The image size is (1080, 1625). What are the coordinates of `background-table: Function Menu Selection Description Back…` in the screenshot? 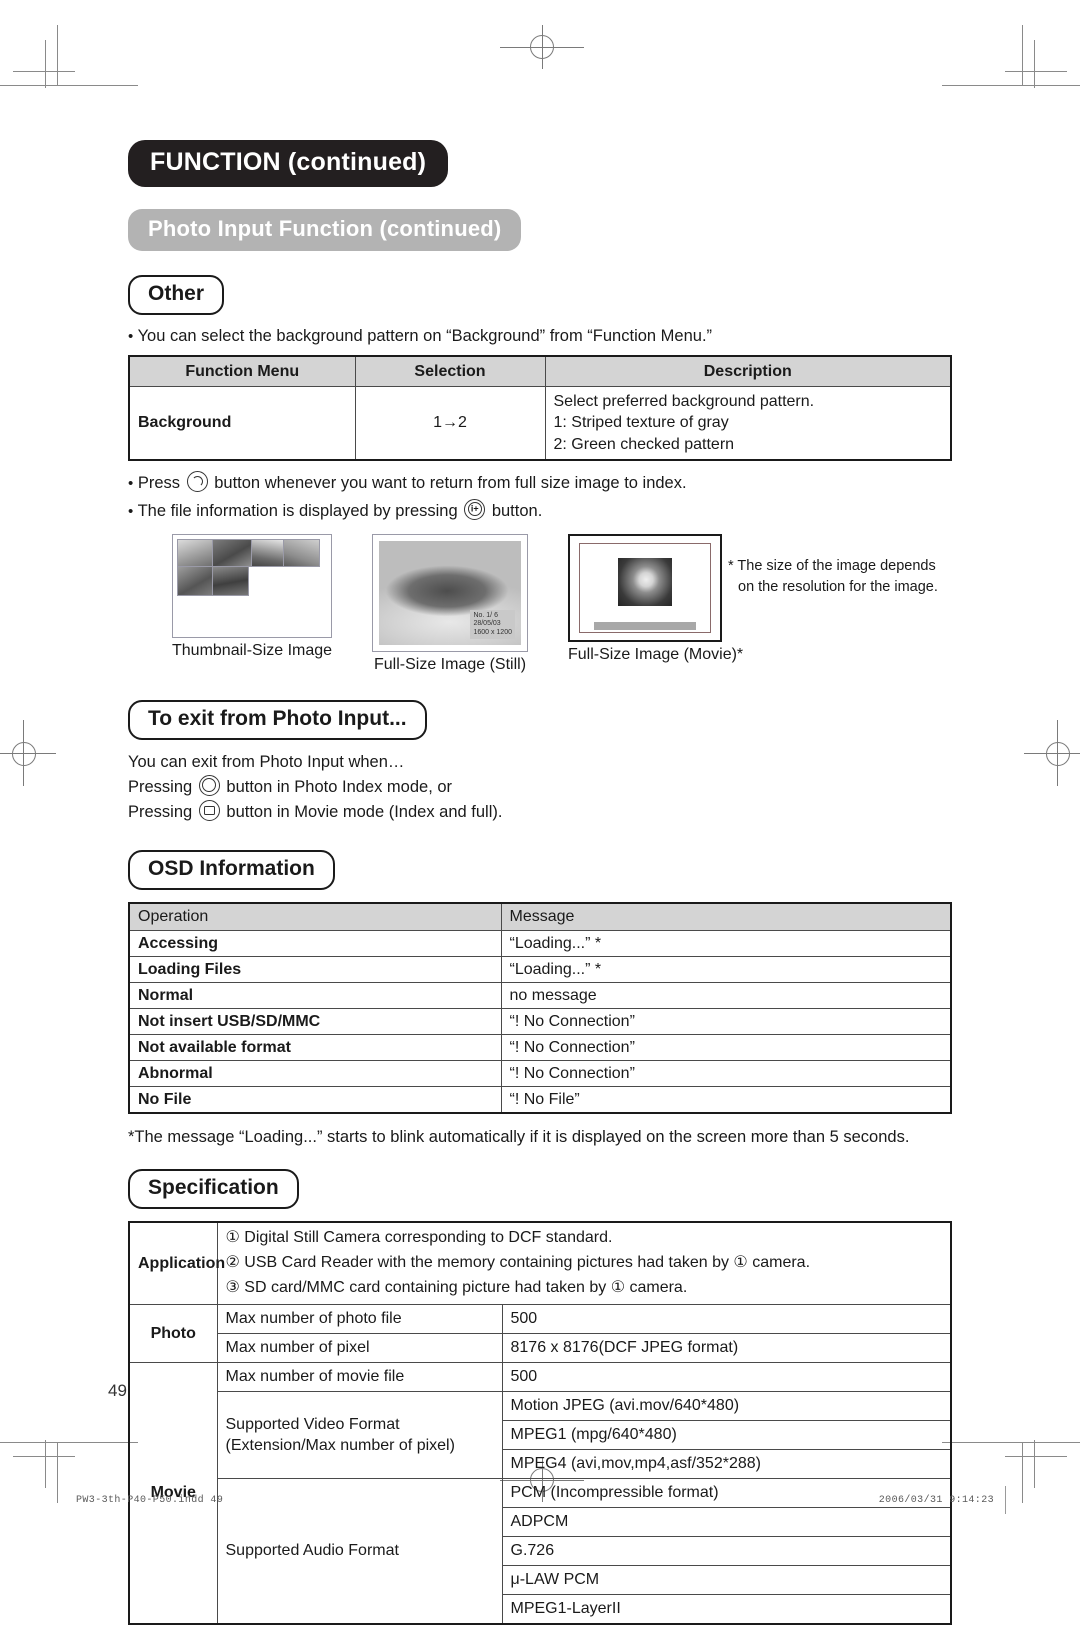 It's located at (540, 408).